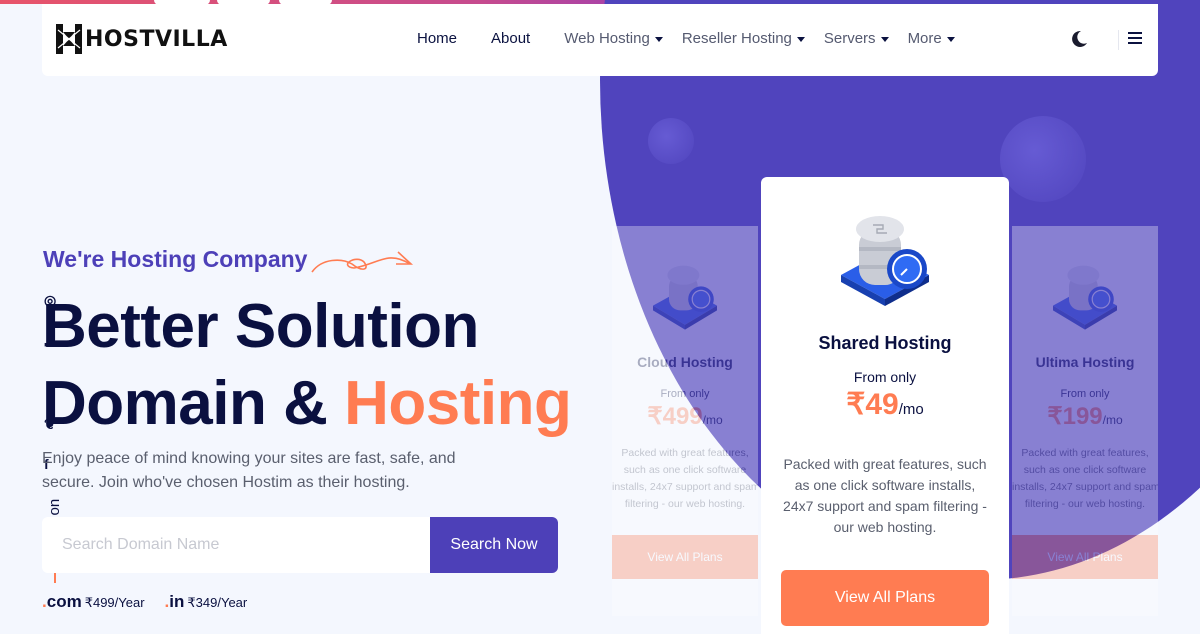  Describe the element at coordinates (114, 602) in the screenshot. I see `tld-price: ₹499/Year` at that location.